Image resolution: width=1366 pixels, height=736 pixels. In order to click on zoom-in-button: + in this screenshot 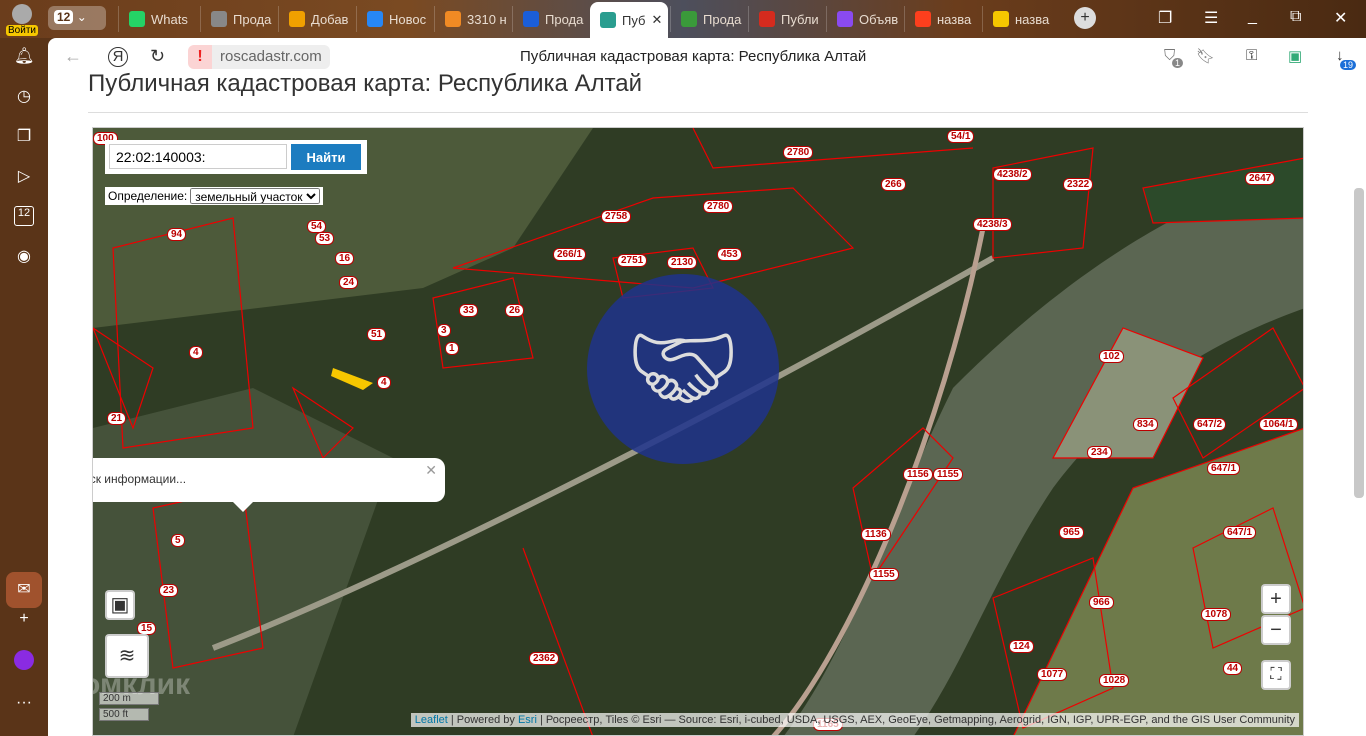, I will do `click(1276, 599)`.